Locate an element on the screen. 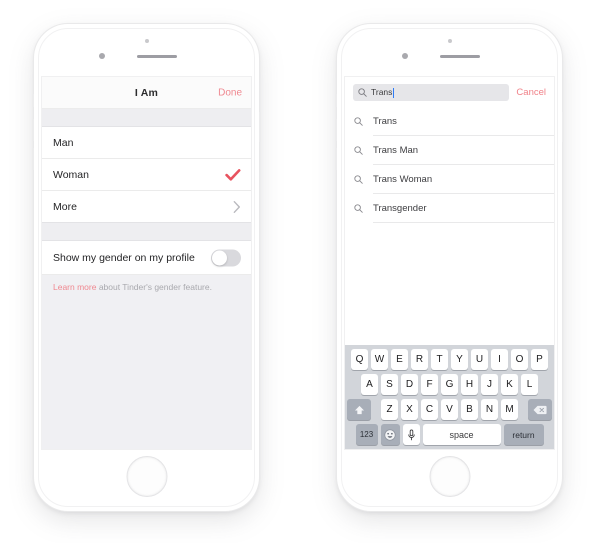 The height and width of the screenshot is (543, 600). show-gender-label: Show my gender on my profile is located at coordinates (124, 257).